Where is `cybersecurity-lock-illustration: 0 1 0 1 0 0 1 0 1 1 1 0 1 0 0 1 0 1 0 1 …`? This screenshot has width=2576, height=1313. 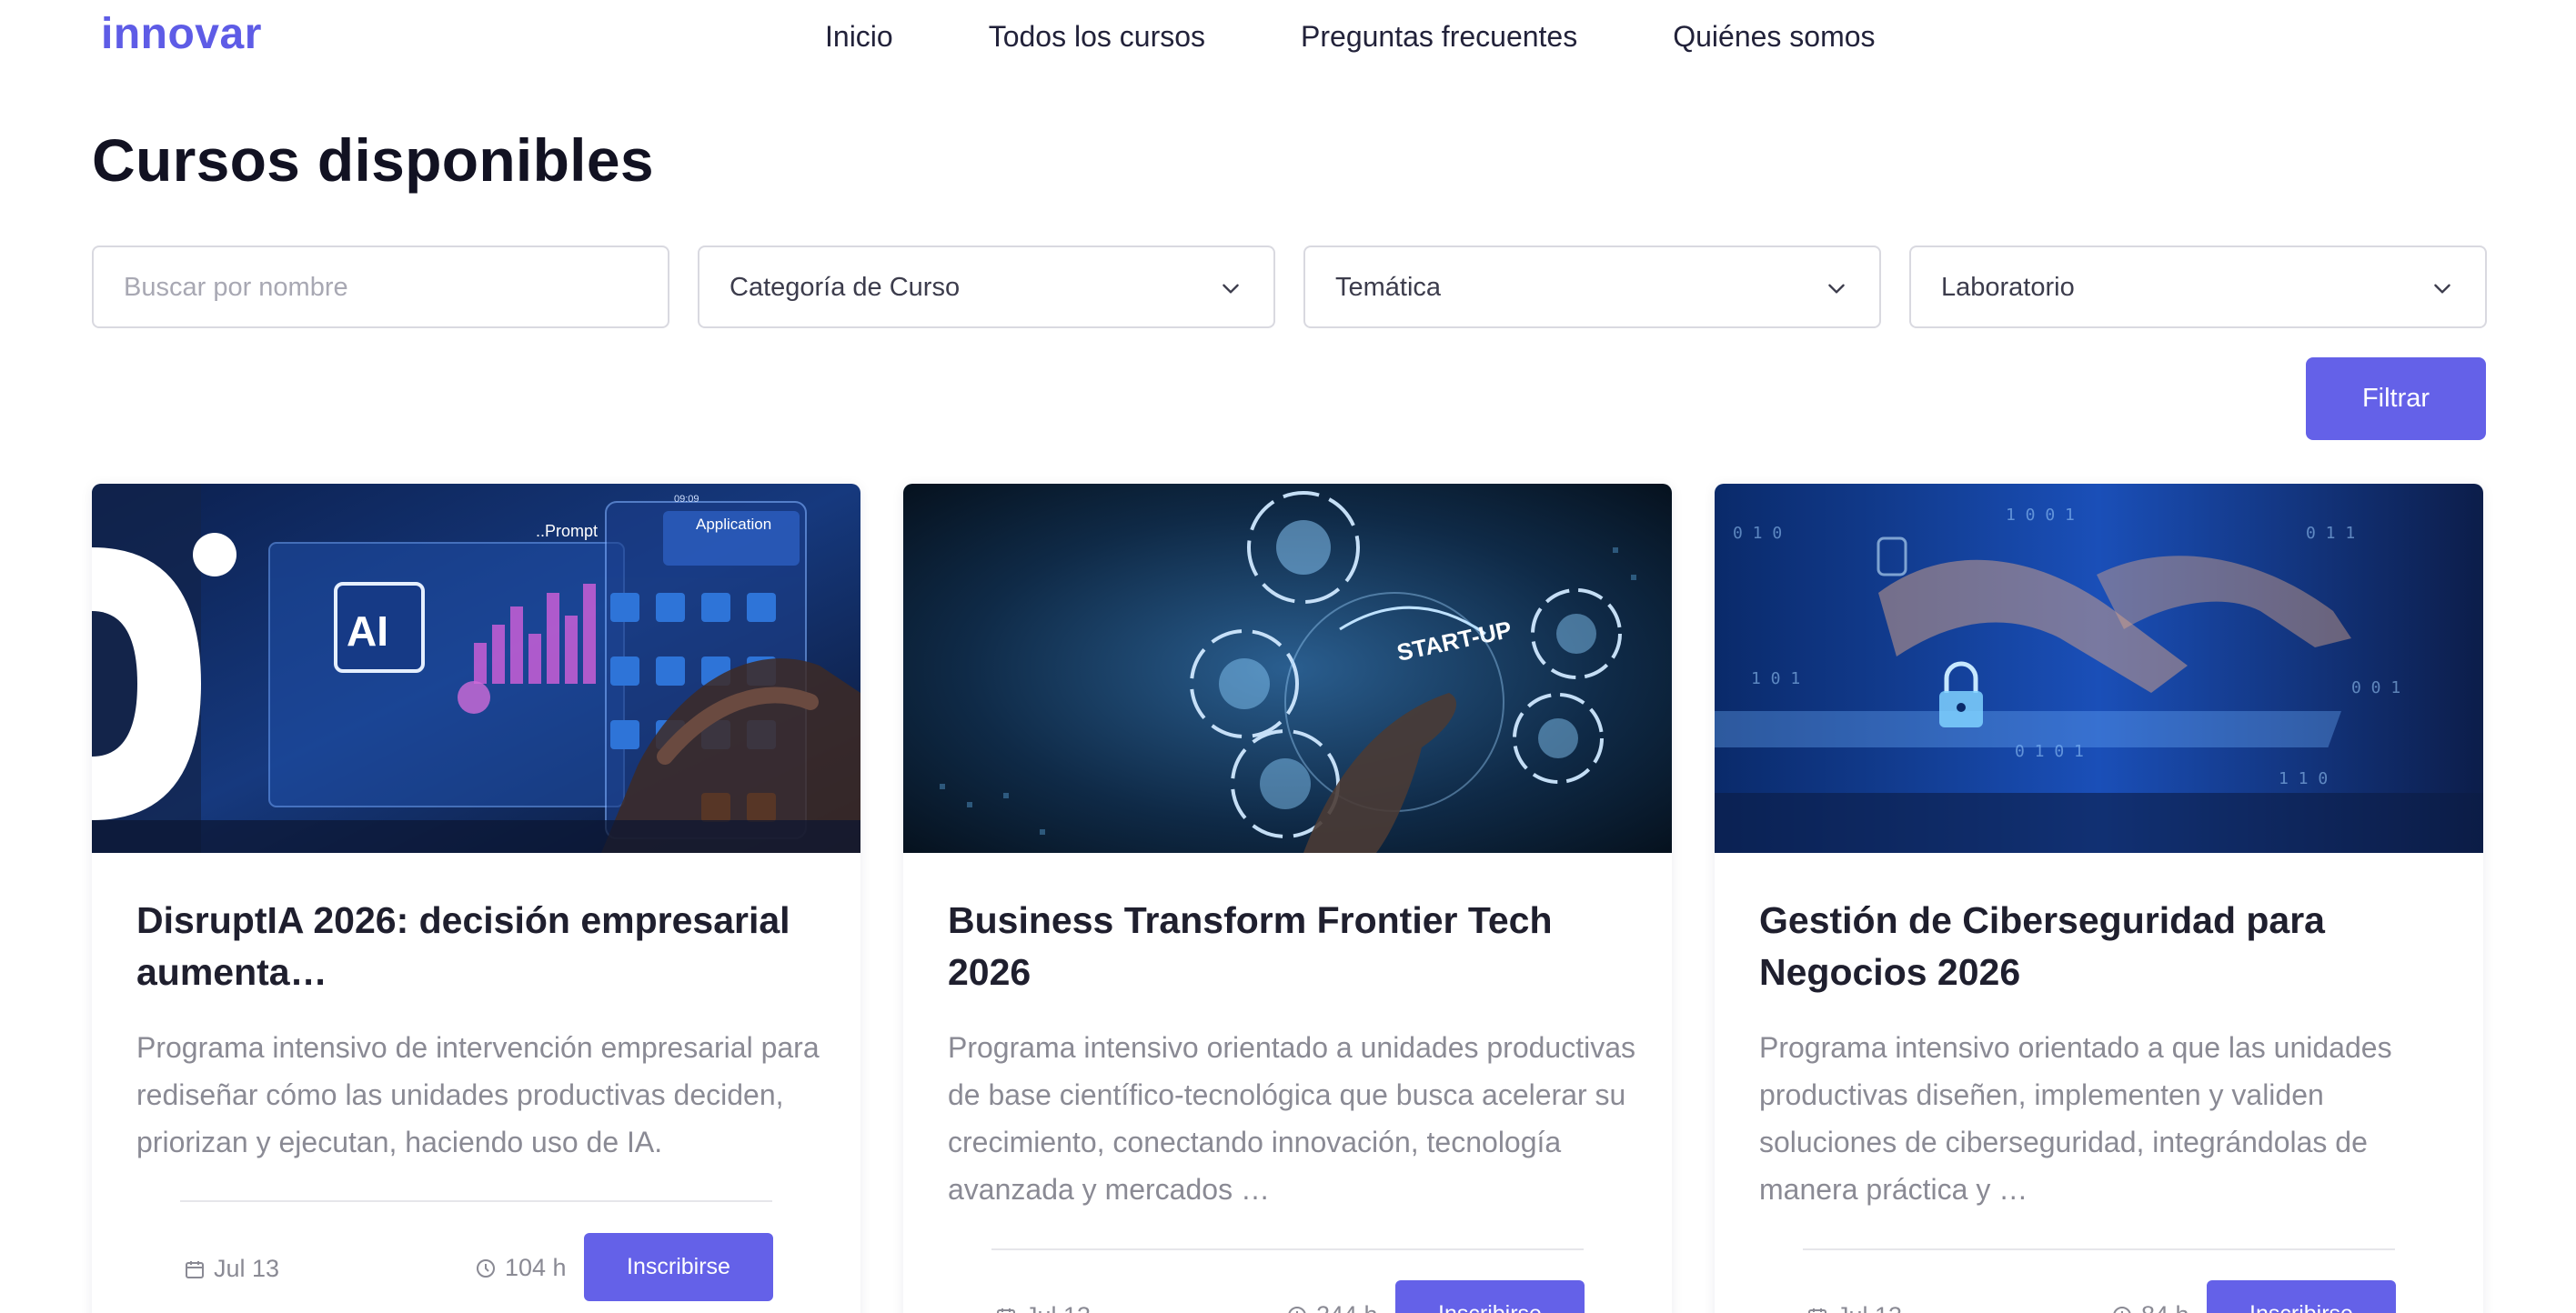 cybersecurity-lock-illustration: 0 1 0 1 0 0 1 0 1 1 1 0 1 0 0 1 0 1 0 1 … is located at coordinates (2099, 668).